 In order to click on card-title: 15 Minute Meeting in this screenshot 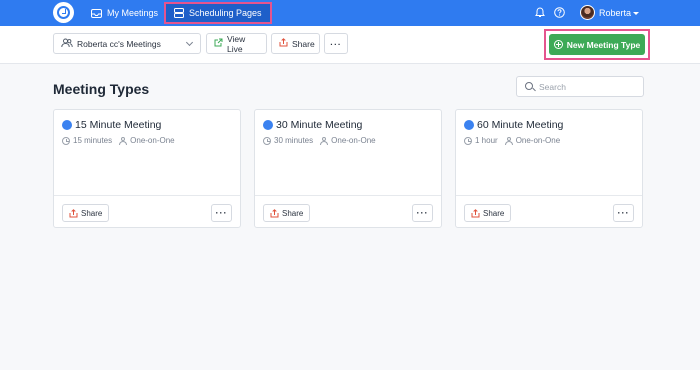, I will do `click(111, 125)`.